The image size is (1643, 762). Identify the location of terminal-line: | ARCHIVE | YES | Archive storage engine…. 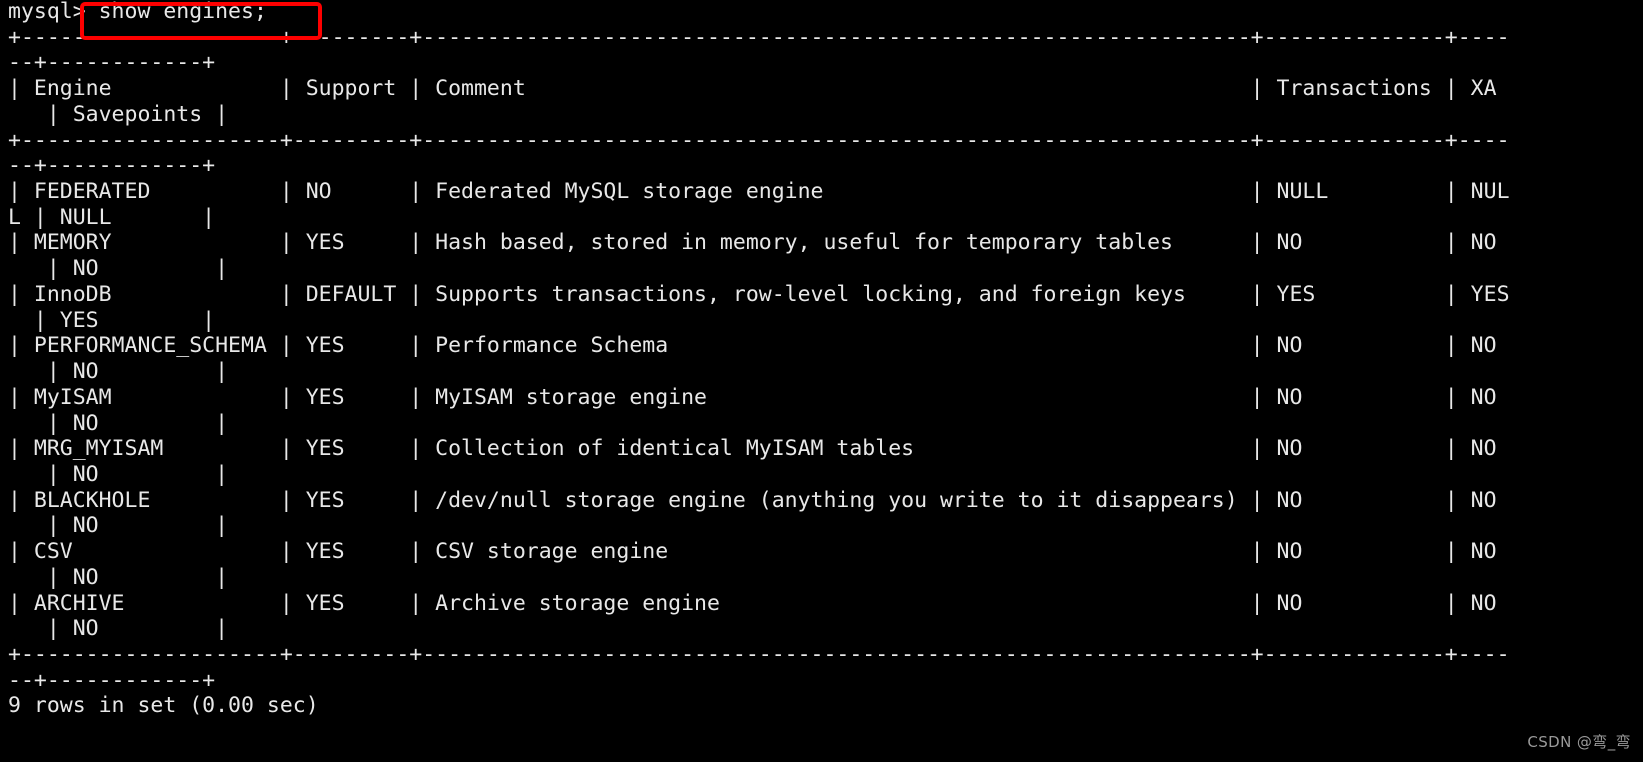
(752, 603).